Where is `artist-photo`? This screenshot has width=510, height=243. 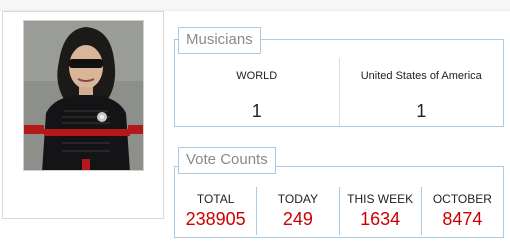
artist-photo is located at coordinates (83, 95).